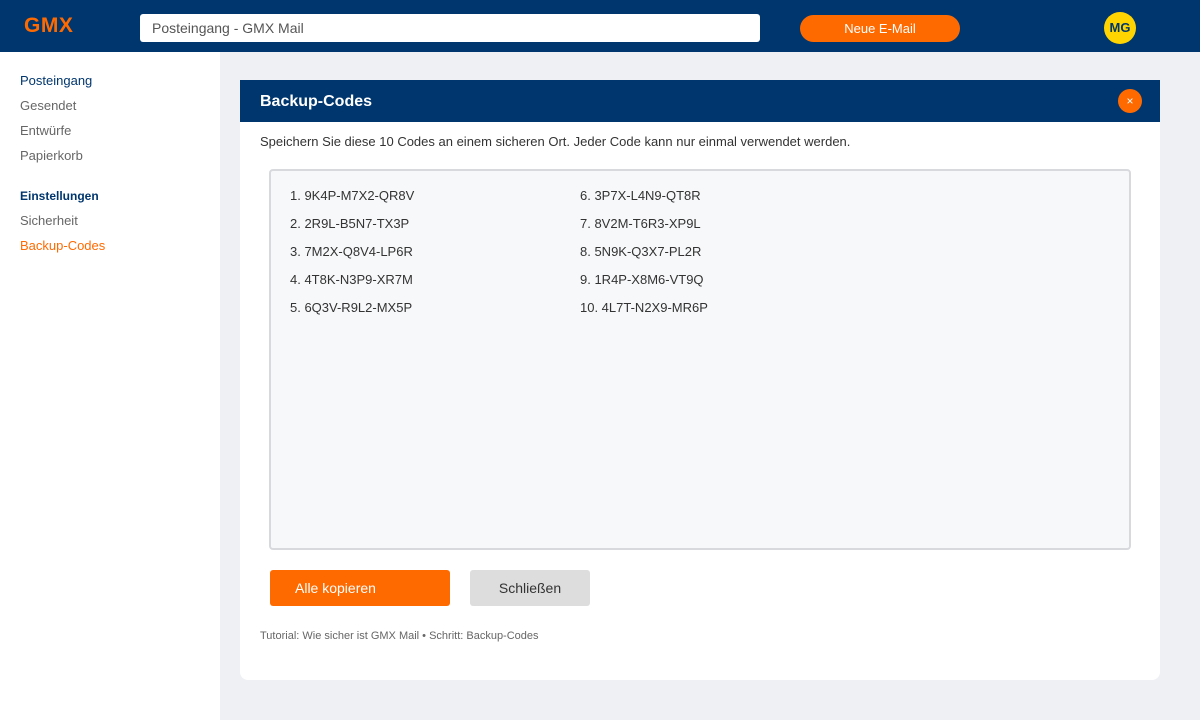 The width and height of the screenshot is (1200, 720). I want to click on sidebar-heading-settings: Einstellungen, so click(59, 196).